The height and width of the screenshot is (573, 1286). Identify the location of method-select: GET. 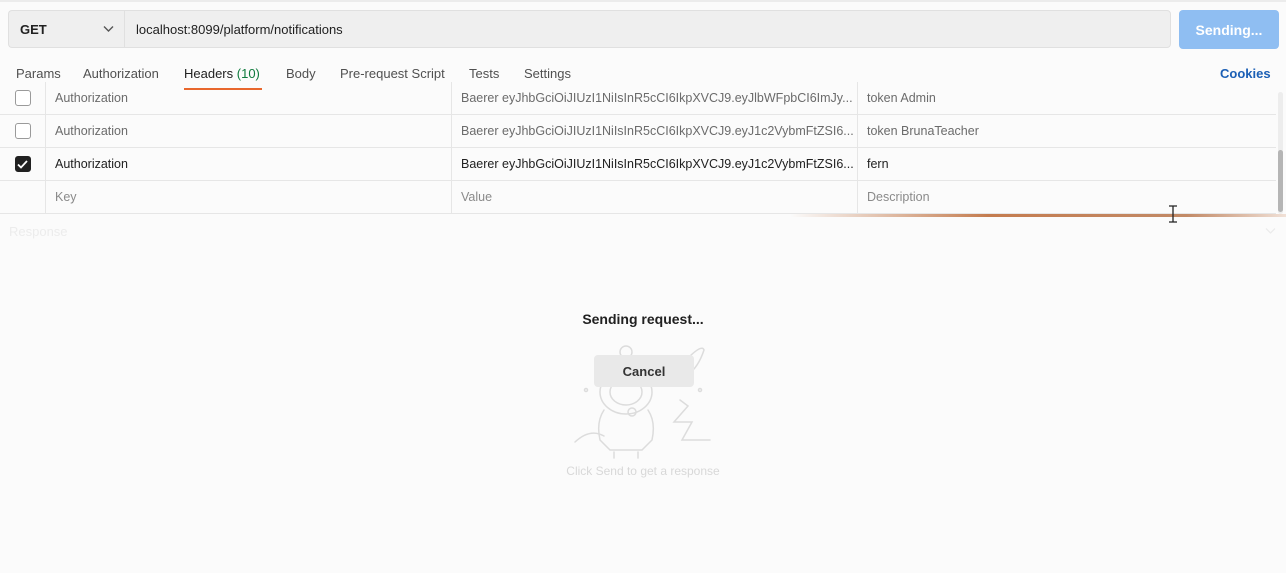
(66, 29).